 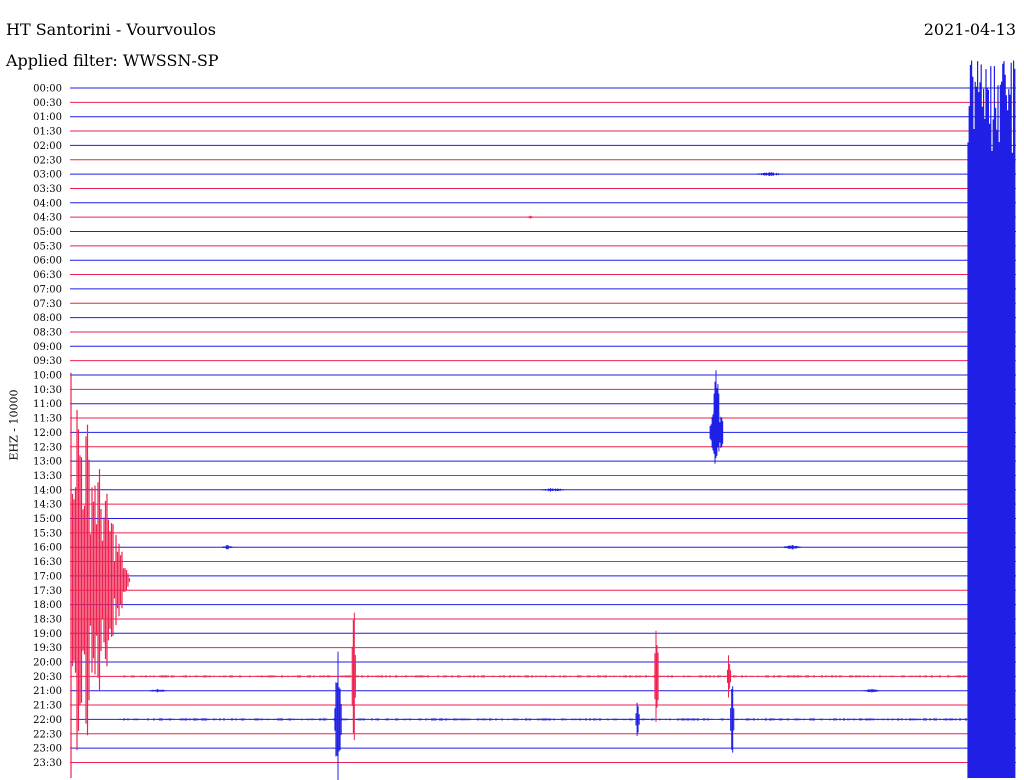 What do you see at coordinates (47, 720) in the screenshot?
I see `time-tick-label: 22:00` at bounding box center [47, 720].